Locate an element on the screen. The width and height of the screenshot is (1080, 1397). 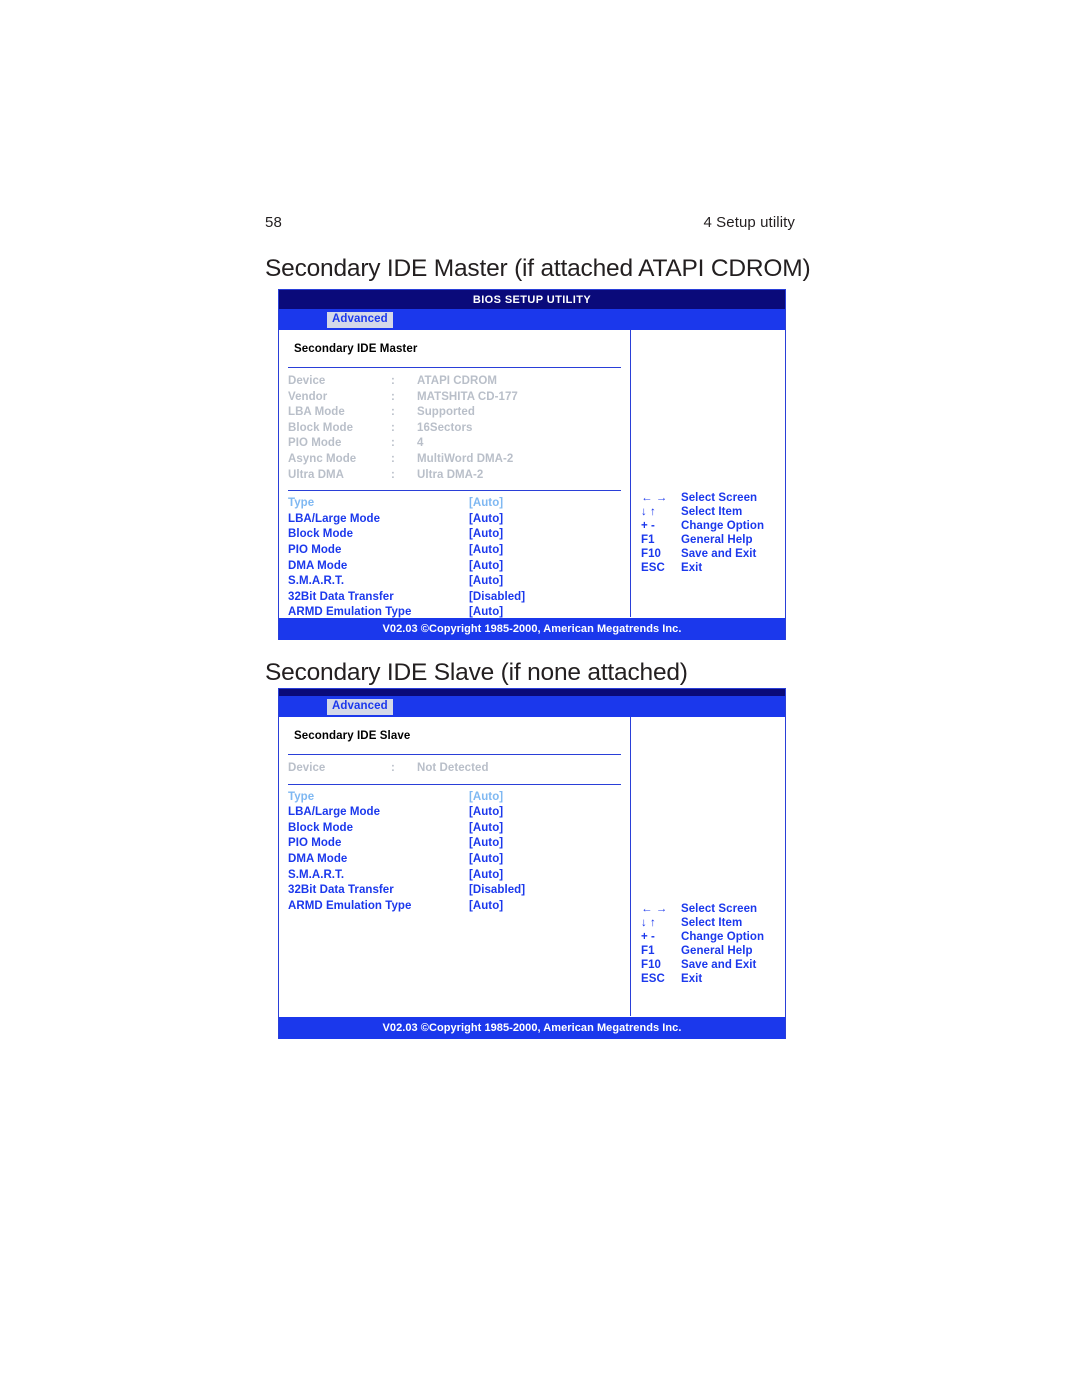
page-number: 58 is located at coordinates (273, 222).